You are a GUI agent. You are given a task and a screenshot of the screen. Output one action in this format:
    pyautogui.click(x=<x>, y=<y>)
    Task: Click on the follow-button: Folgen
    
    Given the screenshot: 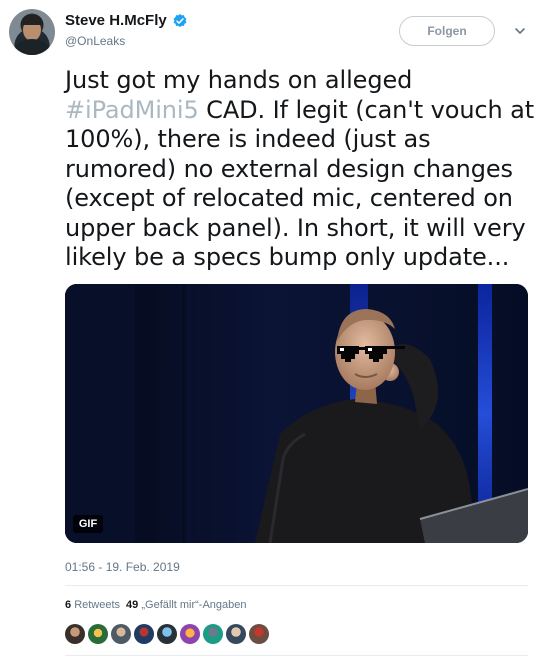 What is the action you would take?
    pyautogui.click(x=447, y=31)
    